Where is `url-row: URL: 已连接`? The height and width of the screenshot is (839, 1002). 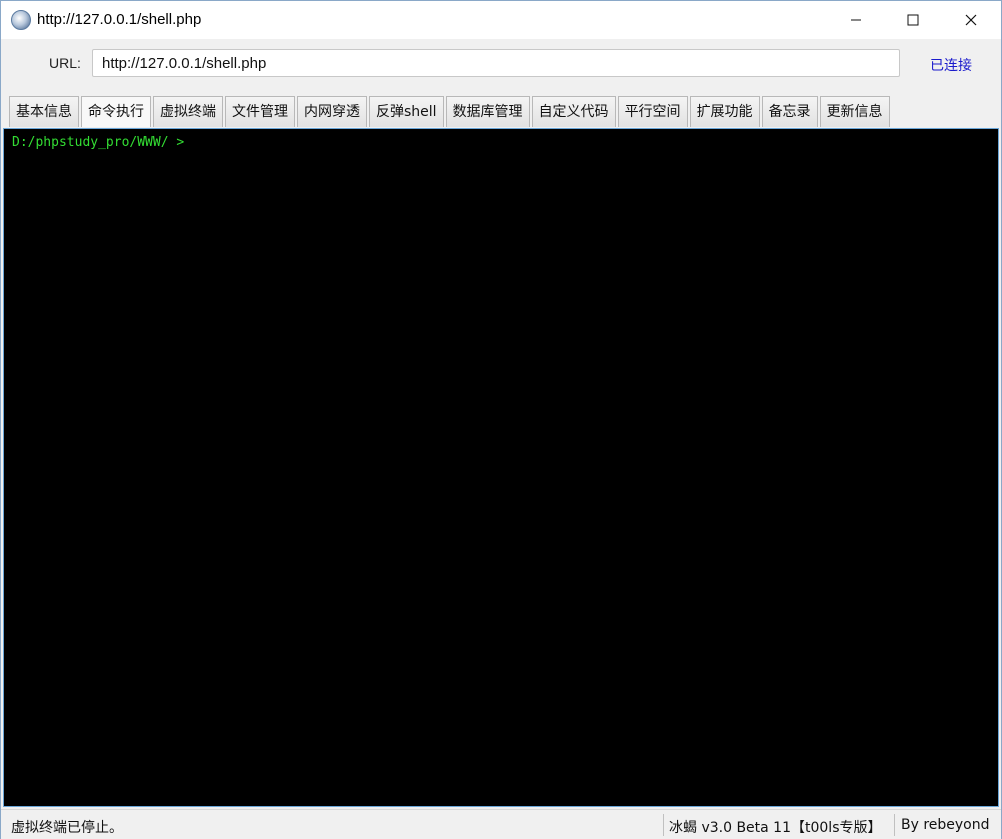 url-row: URL: 已连接 is located at coordinates (501, 65).